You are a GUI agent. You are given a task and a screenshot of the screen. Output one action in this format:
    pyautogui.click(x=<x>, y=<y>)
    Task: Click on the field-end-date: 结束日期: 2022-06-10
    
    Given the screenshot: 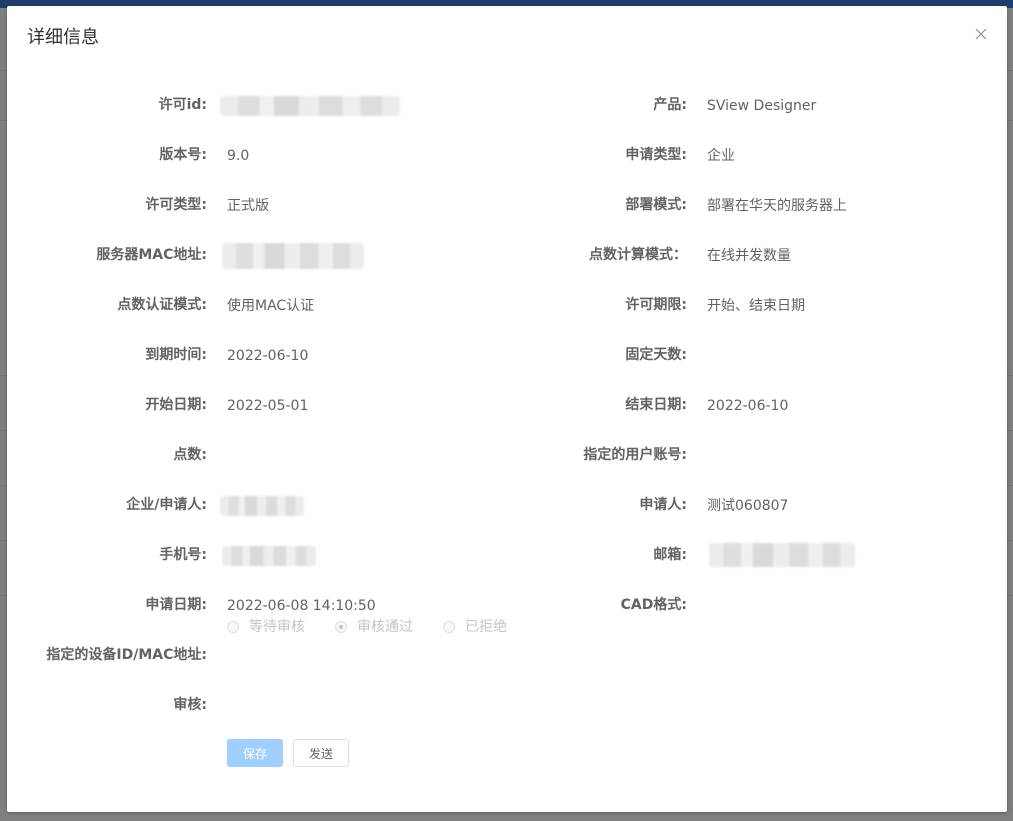 What is the action you would take?
    pyautogui.click(x=747, y=406)
    